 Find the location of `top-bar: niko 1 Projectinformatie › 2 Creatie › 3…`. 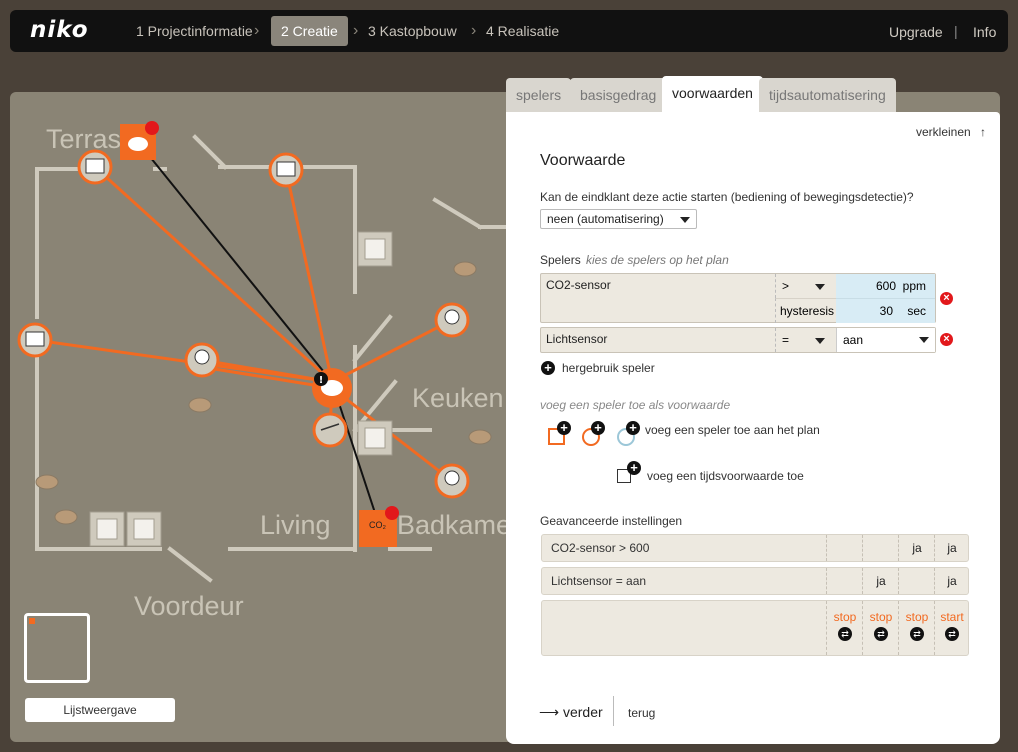

top-bar: niko 1 Projectinformatie › 2 Creatie › 3… is located at coordinates (509, 31).